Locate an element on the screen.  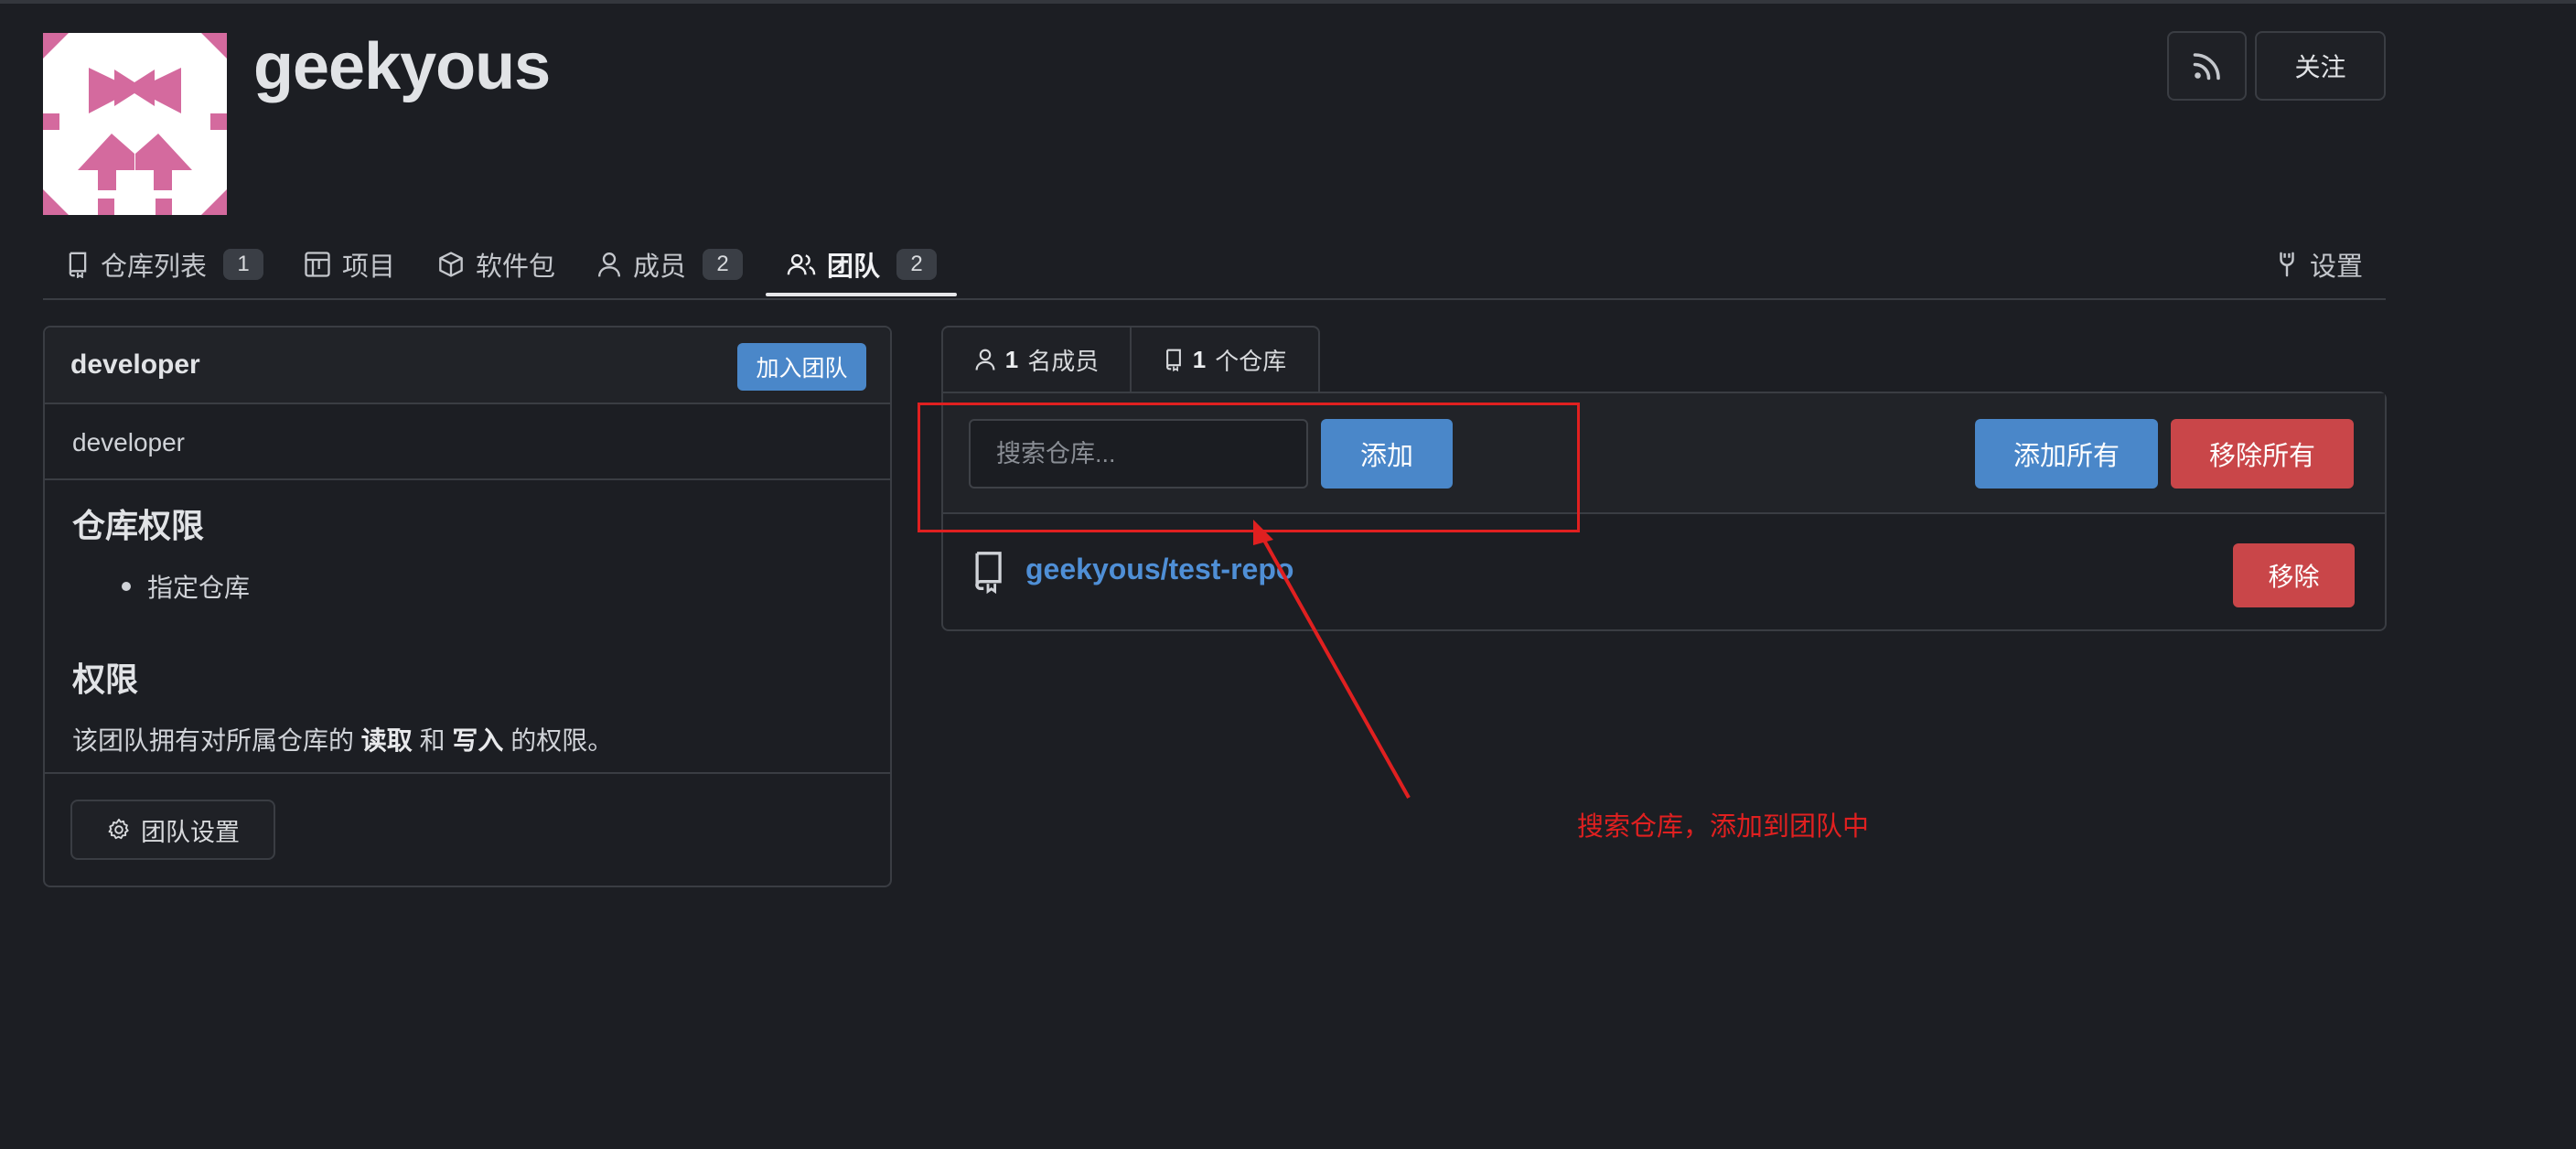
tab-packages-label: 软件包 is located at coordinates (516, 267).